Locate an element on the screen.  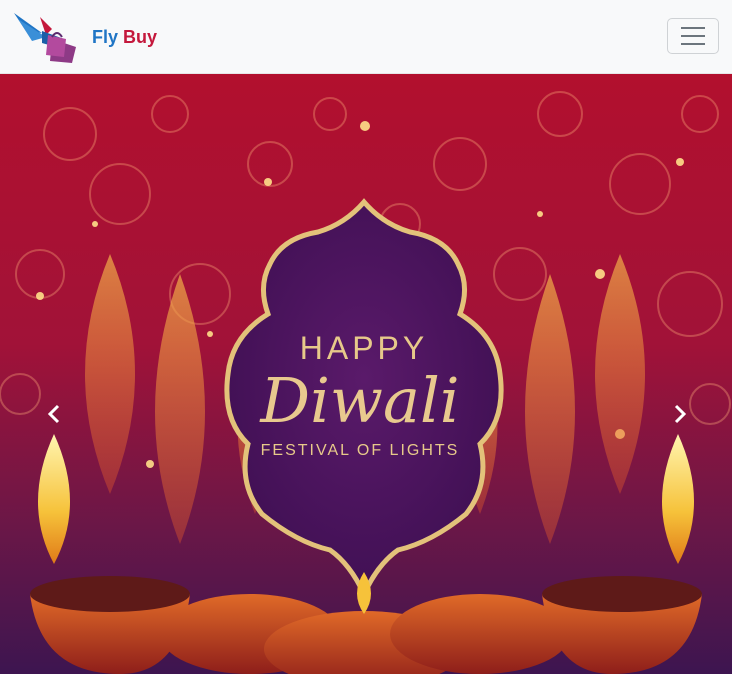
brand: Fly Buy is located at coordinates (84, 37).